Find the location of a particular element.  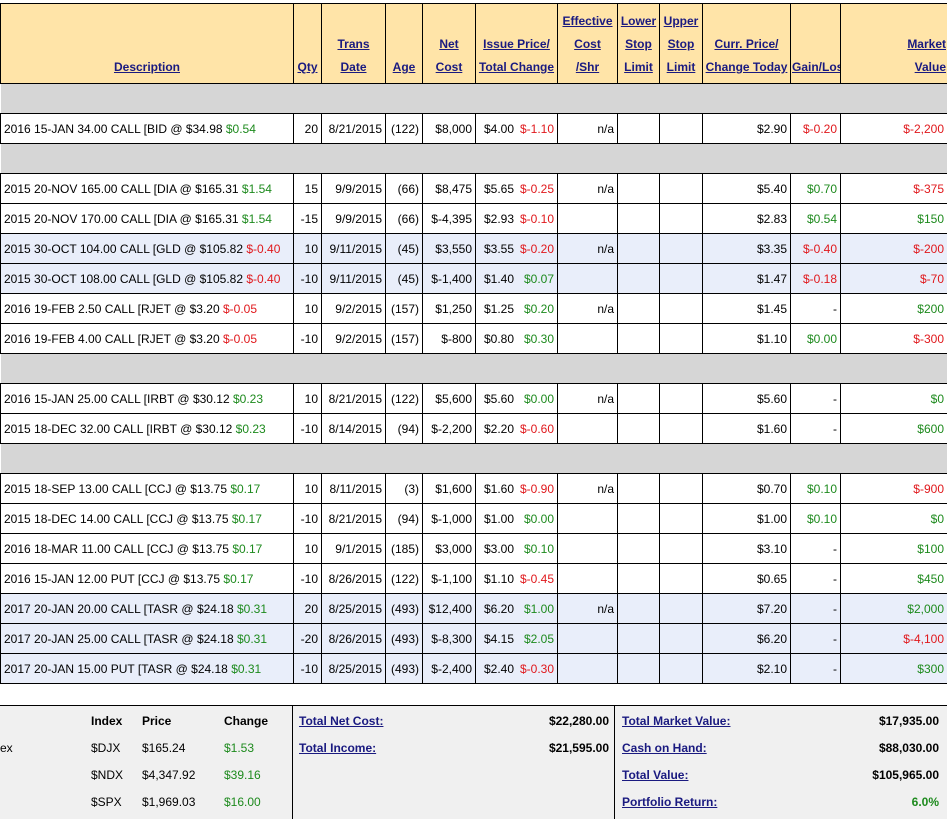

total-income-label: Total Income: is located at coordinates (337, 748).